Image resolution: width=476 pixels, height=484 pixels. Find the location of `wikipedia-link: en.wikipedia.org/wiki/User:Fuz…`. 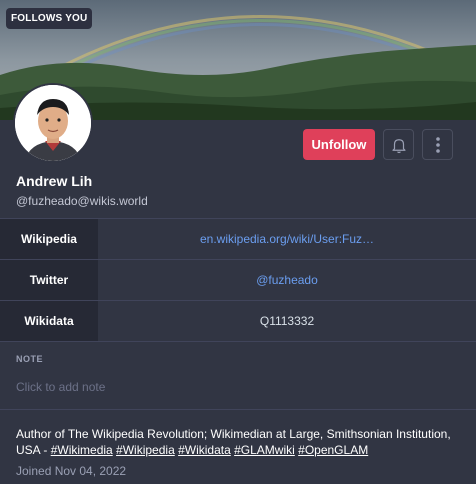

wikipedia-link: en.wikipedia.org/wiki/User:Fuz… is located at coordinates (287, 239).